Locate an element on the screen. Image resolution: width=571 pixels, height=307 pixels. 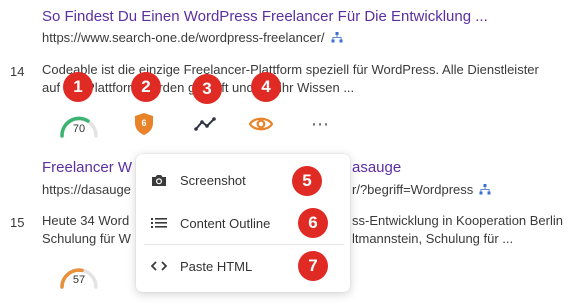
list-icon is located at coordinates (159, 223).